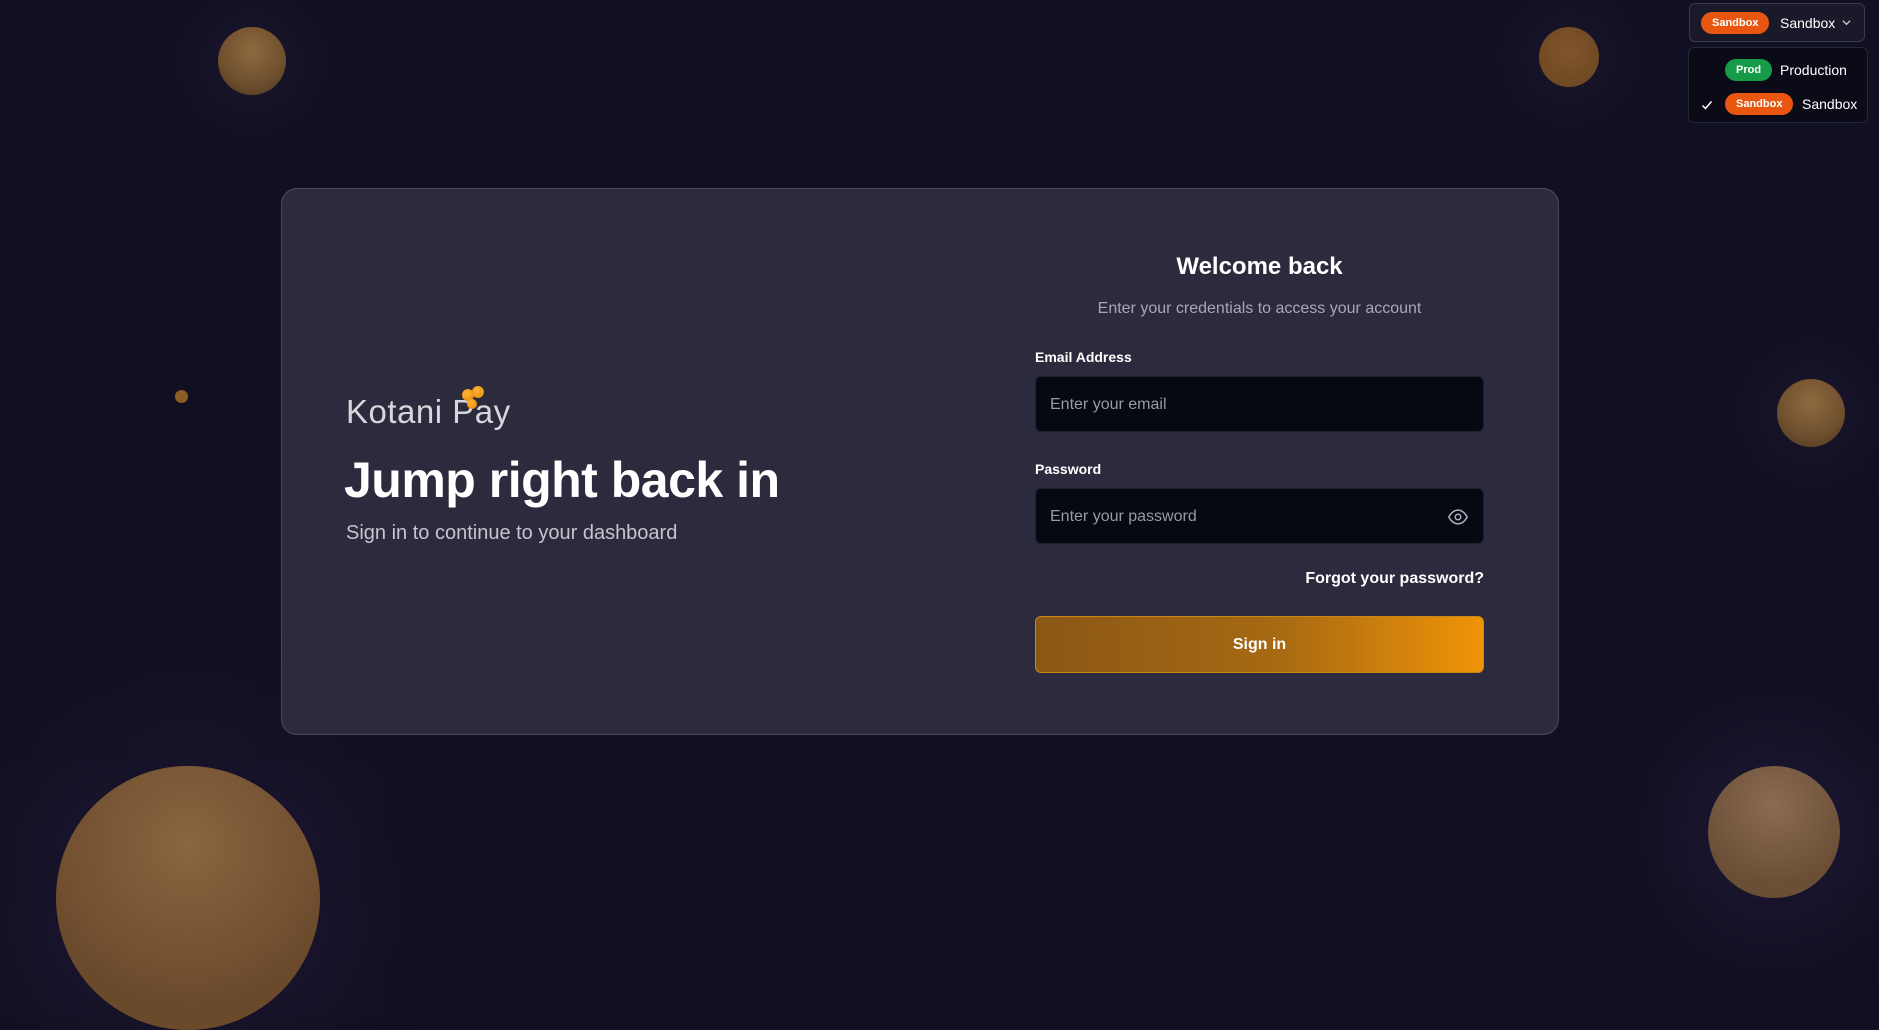  I want to click on eye-icon, so click(1458, 517).